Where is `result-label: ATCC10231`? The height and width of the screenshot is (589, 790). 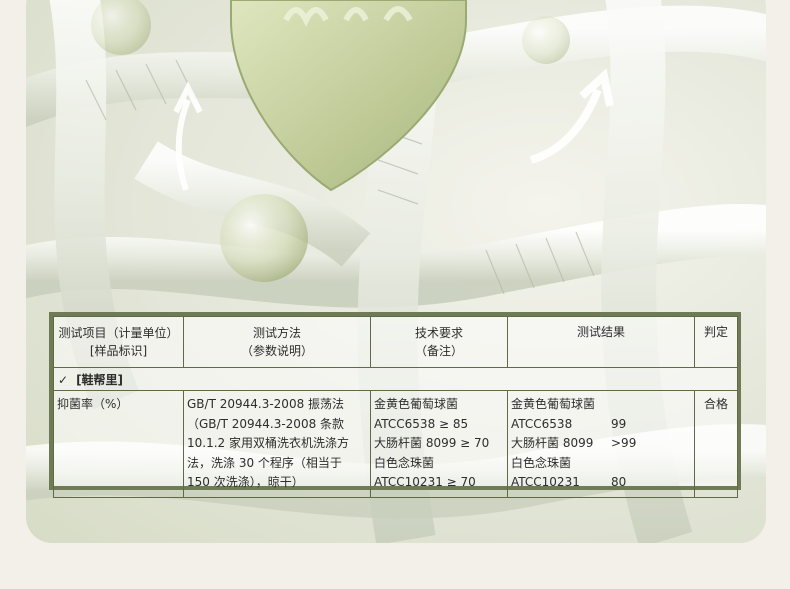
result-label: ATCC10231 is located at coordinates (545, 482).